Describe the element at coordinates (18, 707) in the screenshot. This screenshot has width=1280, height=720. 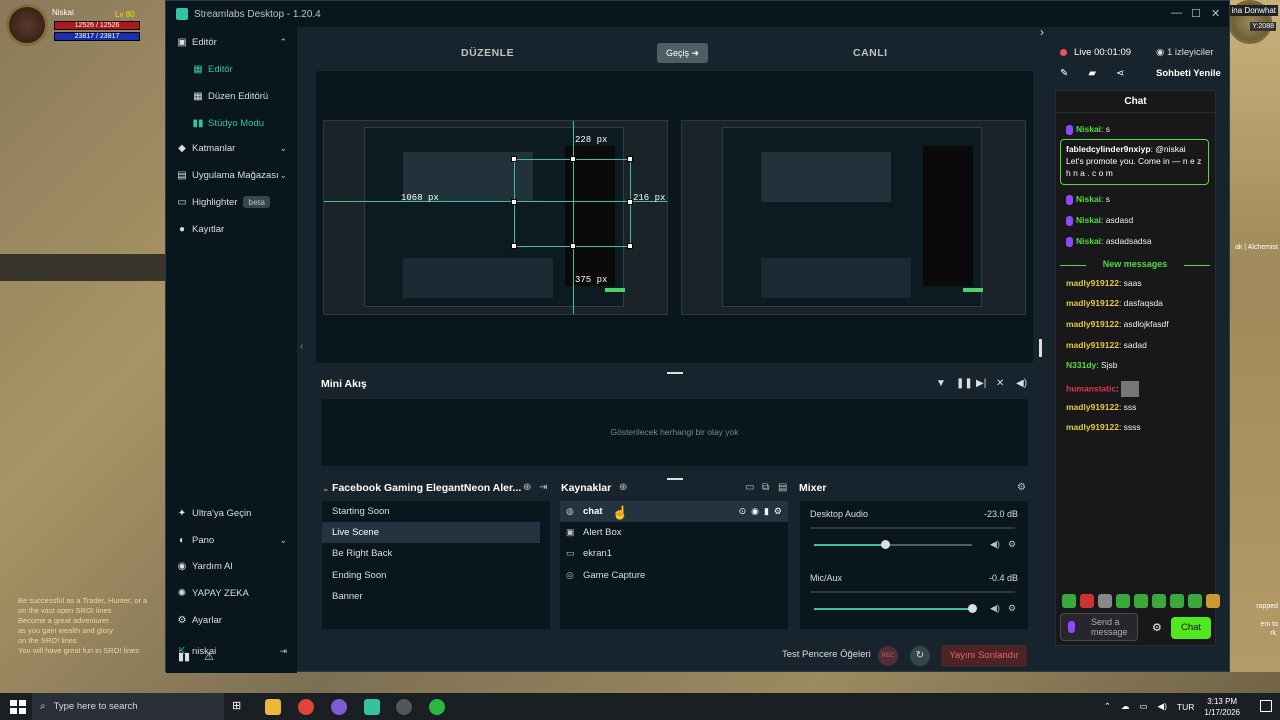
I see `windows-start-icon` at that location.